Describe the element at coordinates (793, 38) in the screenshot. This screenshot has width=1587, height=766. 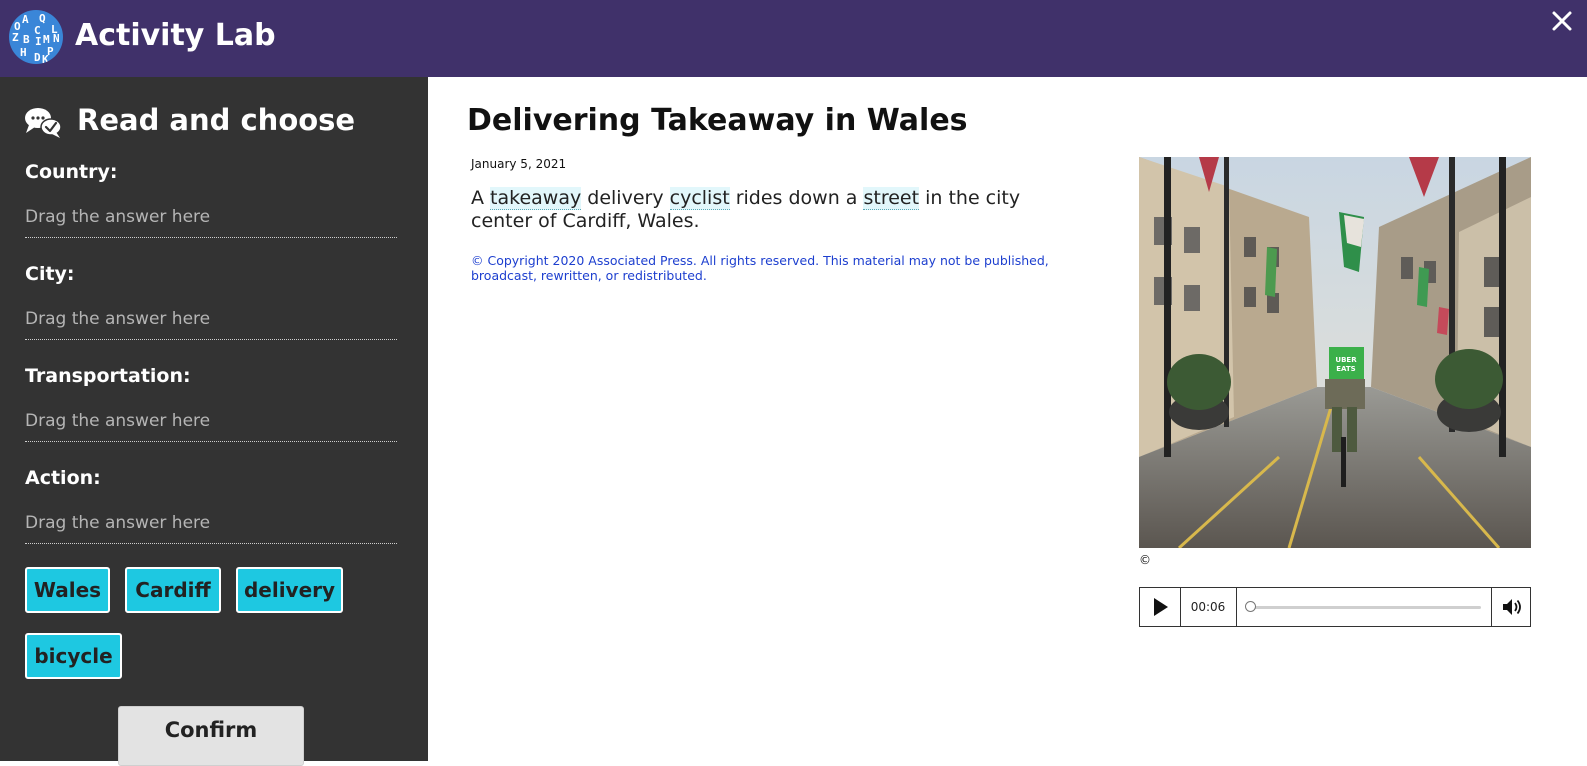
I see `app-header: A Q C Z B I M N H D P L O K Activity Lab` at that location.